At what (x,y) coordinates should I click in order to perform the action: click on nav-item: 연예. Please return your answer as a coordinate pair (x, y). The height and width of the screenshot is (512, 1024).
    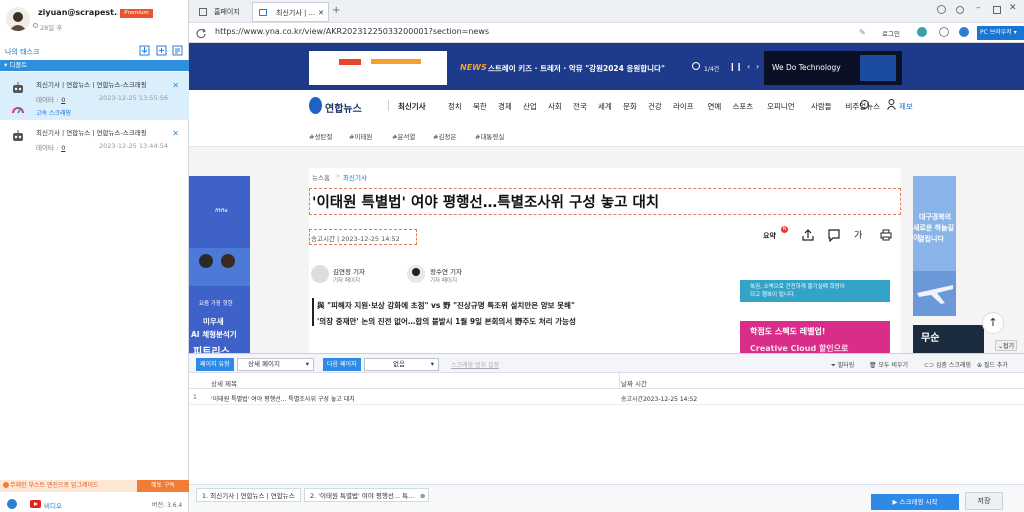
    Looking at the image, I should click on (715, 106).